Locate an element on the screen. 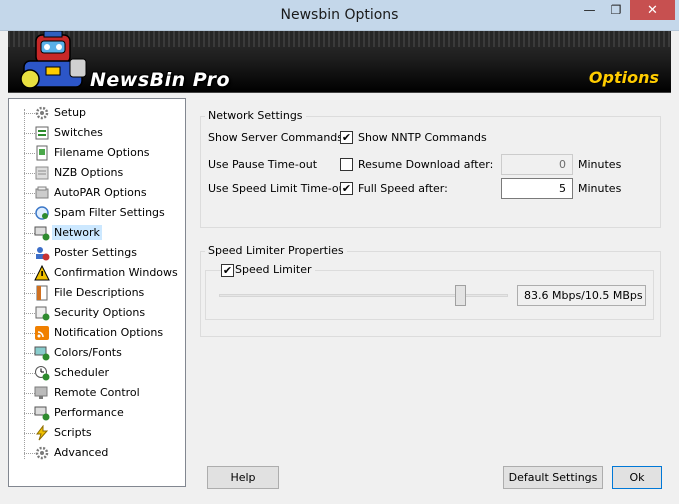 This screenshot has width=679, height=504. tree-item-label: Setup is located at coordinates (70, 112).